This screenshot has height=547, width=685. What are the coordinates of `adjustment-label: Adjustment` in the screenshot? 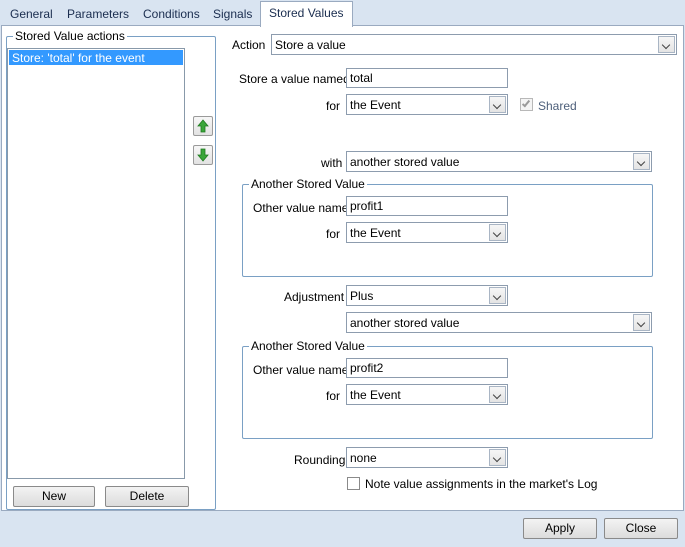 It's located at (314, 297).